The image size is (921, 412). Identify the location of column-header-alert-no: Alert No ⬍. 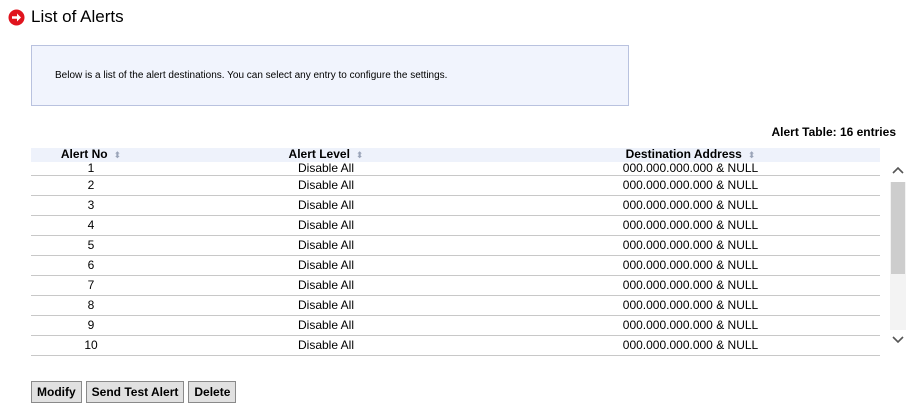
(91, 155).